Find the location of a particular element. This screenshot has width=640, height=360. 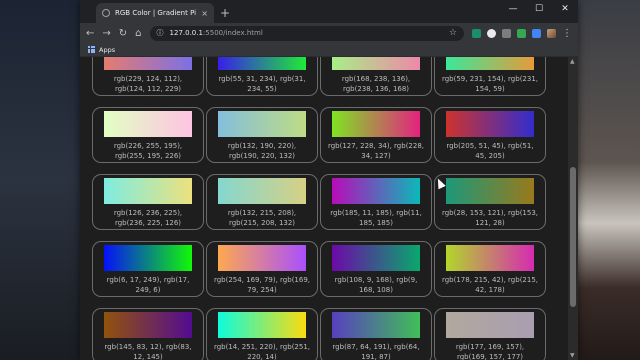

menu-icon: ⋮ is located at coordinates (567, 33).